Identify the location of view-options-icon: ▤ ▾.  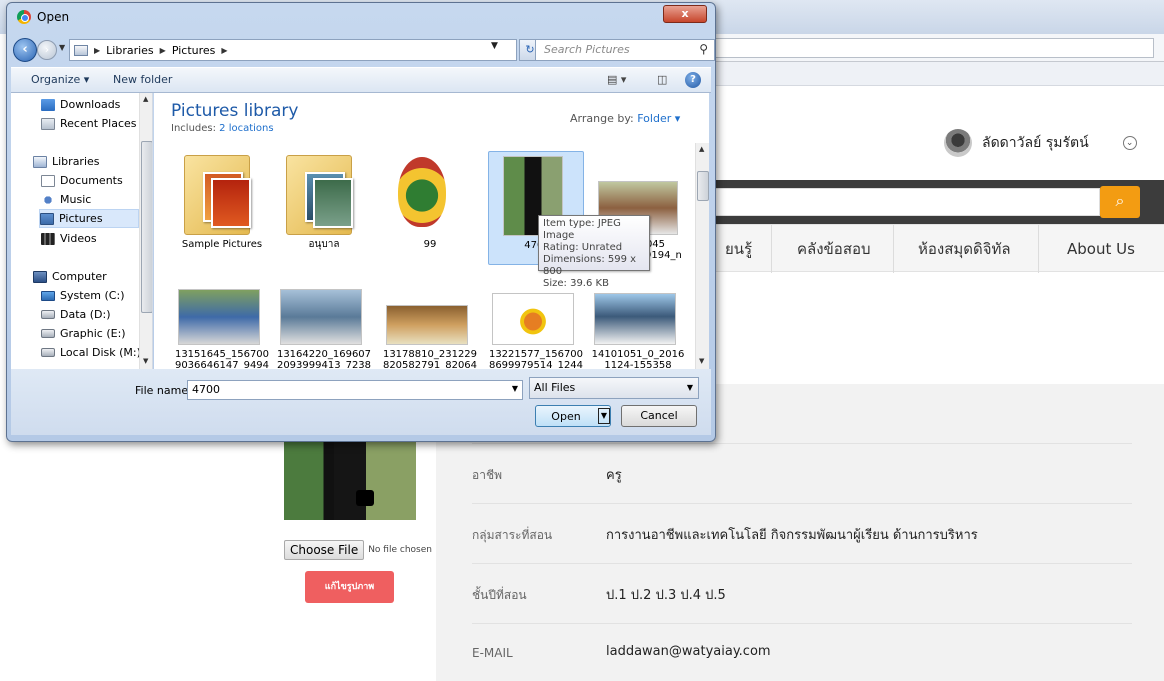
(616, 79).